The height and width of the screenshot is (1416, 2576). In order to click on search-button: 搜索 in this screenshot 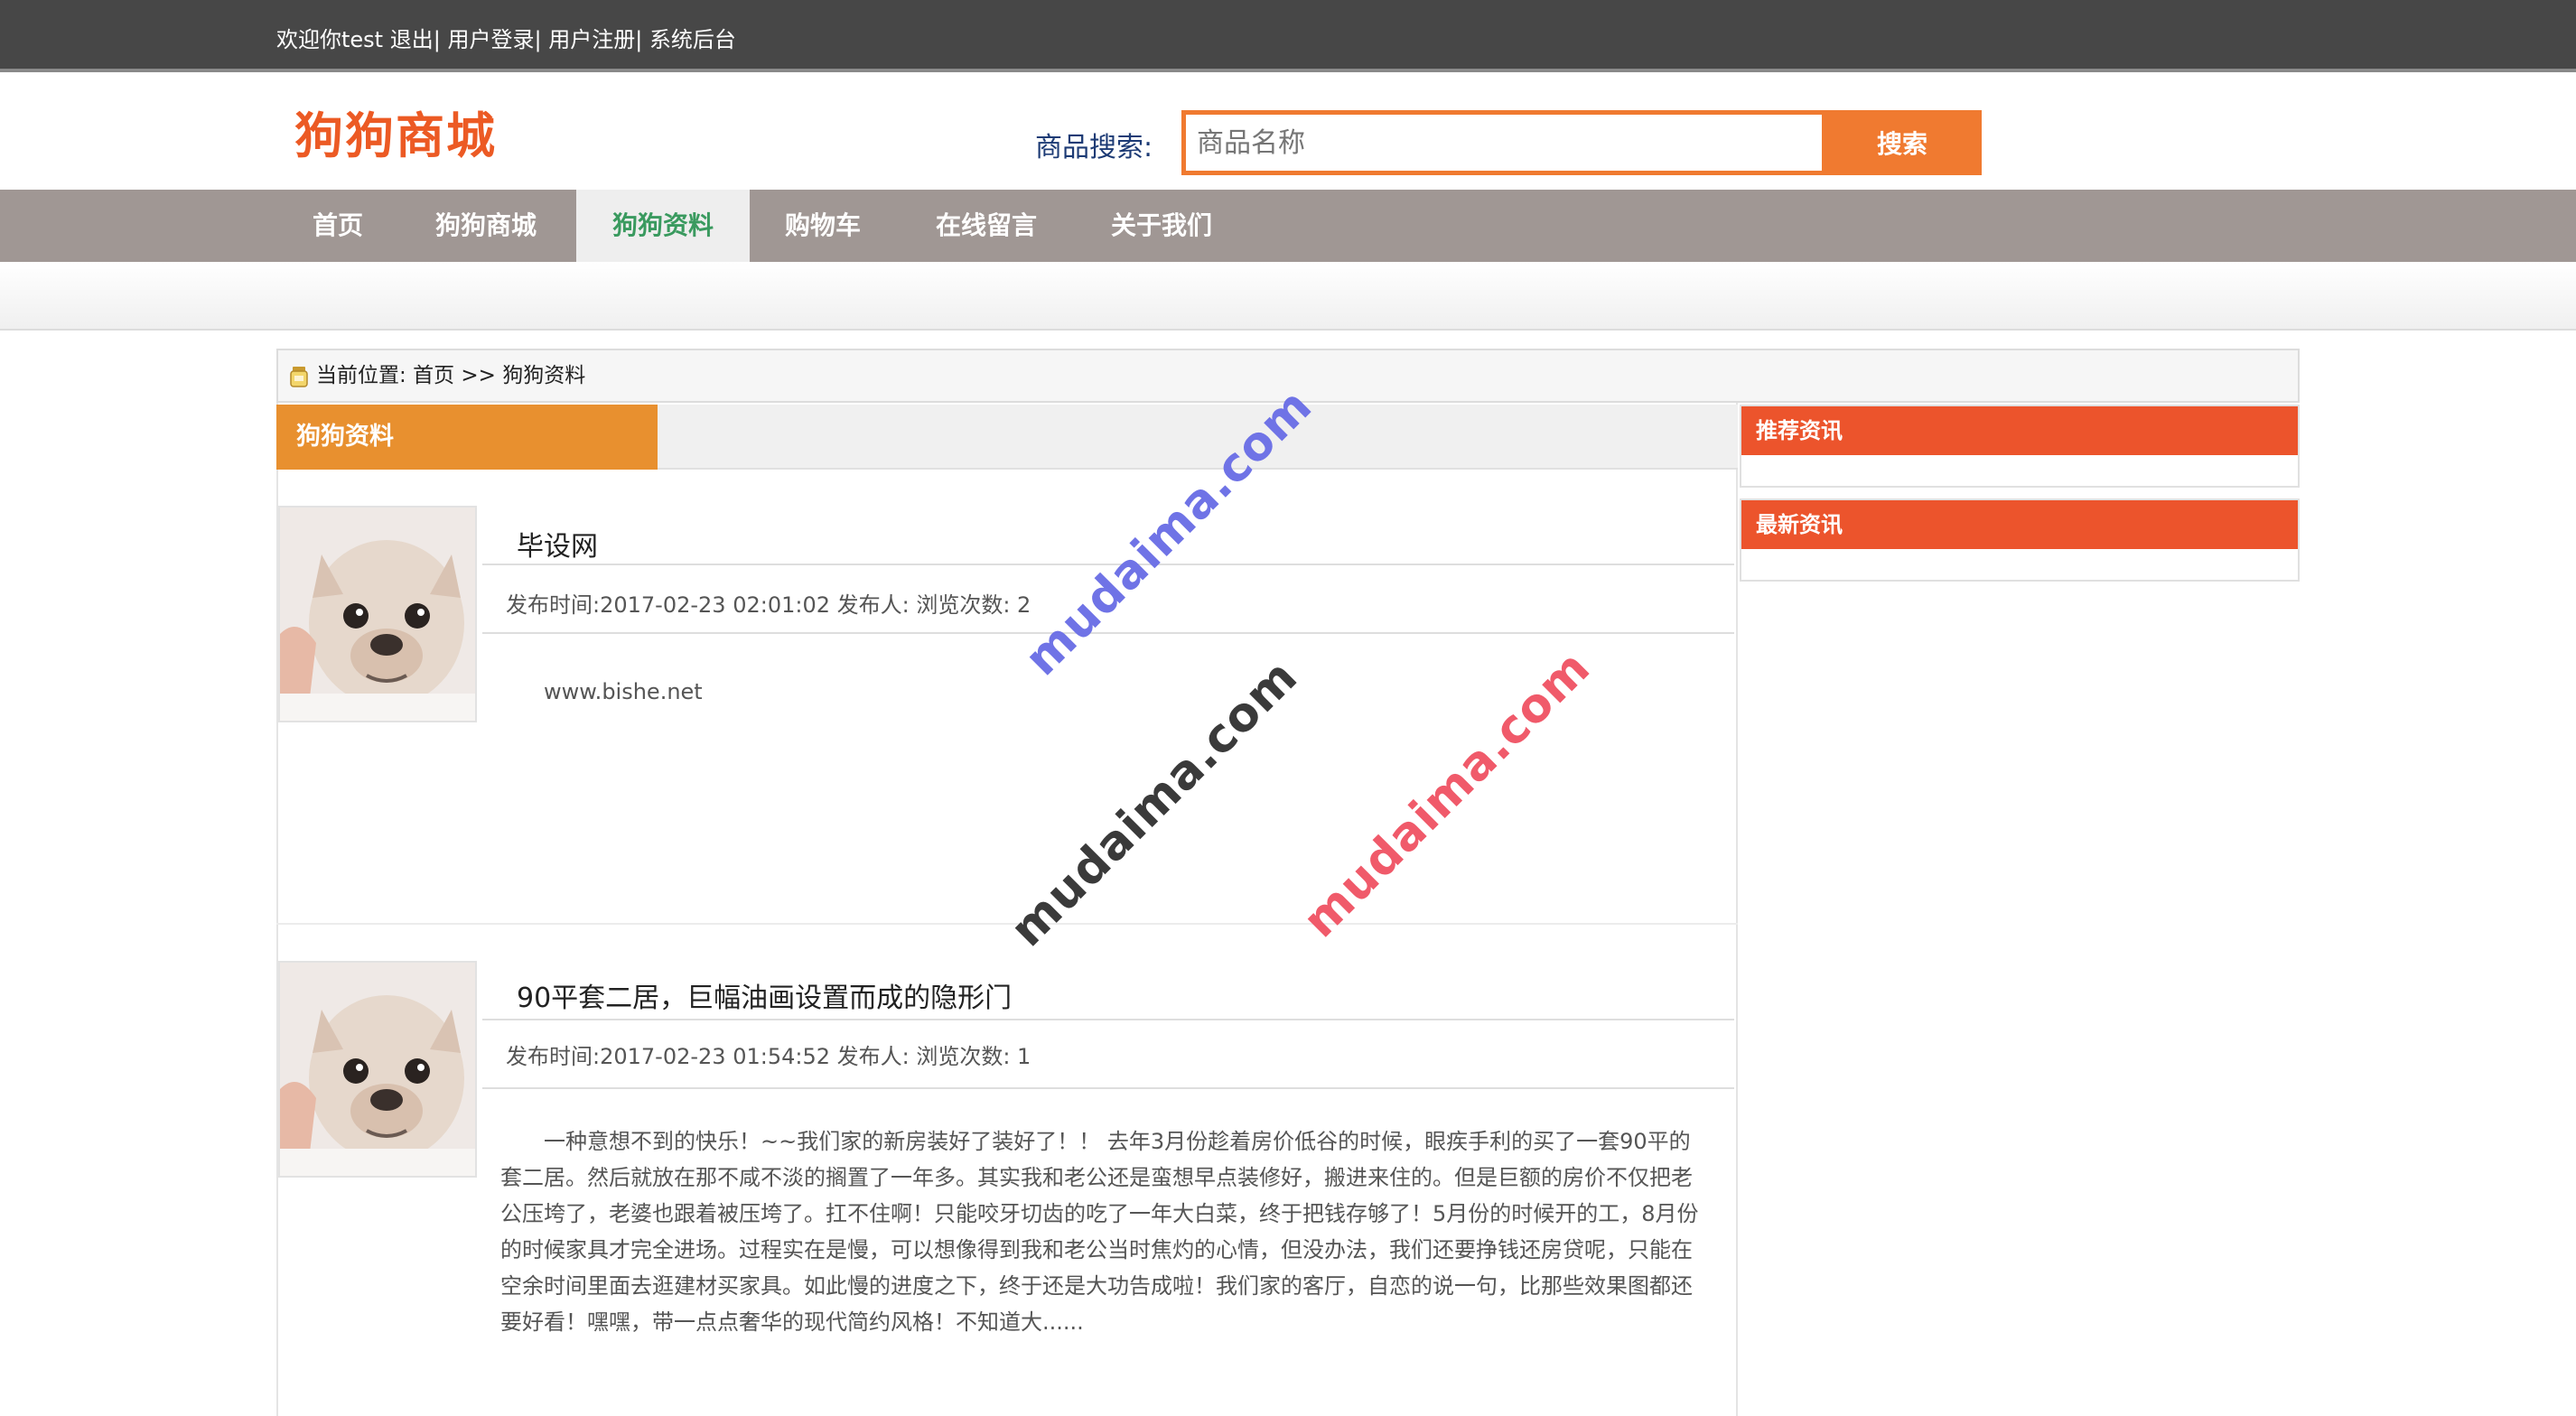, I will do `click(1902, 142)`.